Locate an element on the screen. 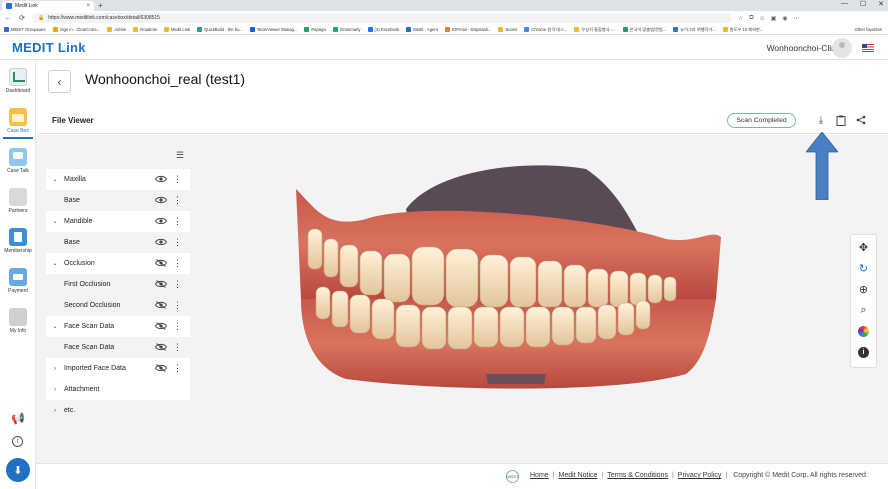  nav-membership: Membership is located at coordinates (18, 240).